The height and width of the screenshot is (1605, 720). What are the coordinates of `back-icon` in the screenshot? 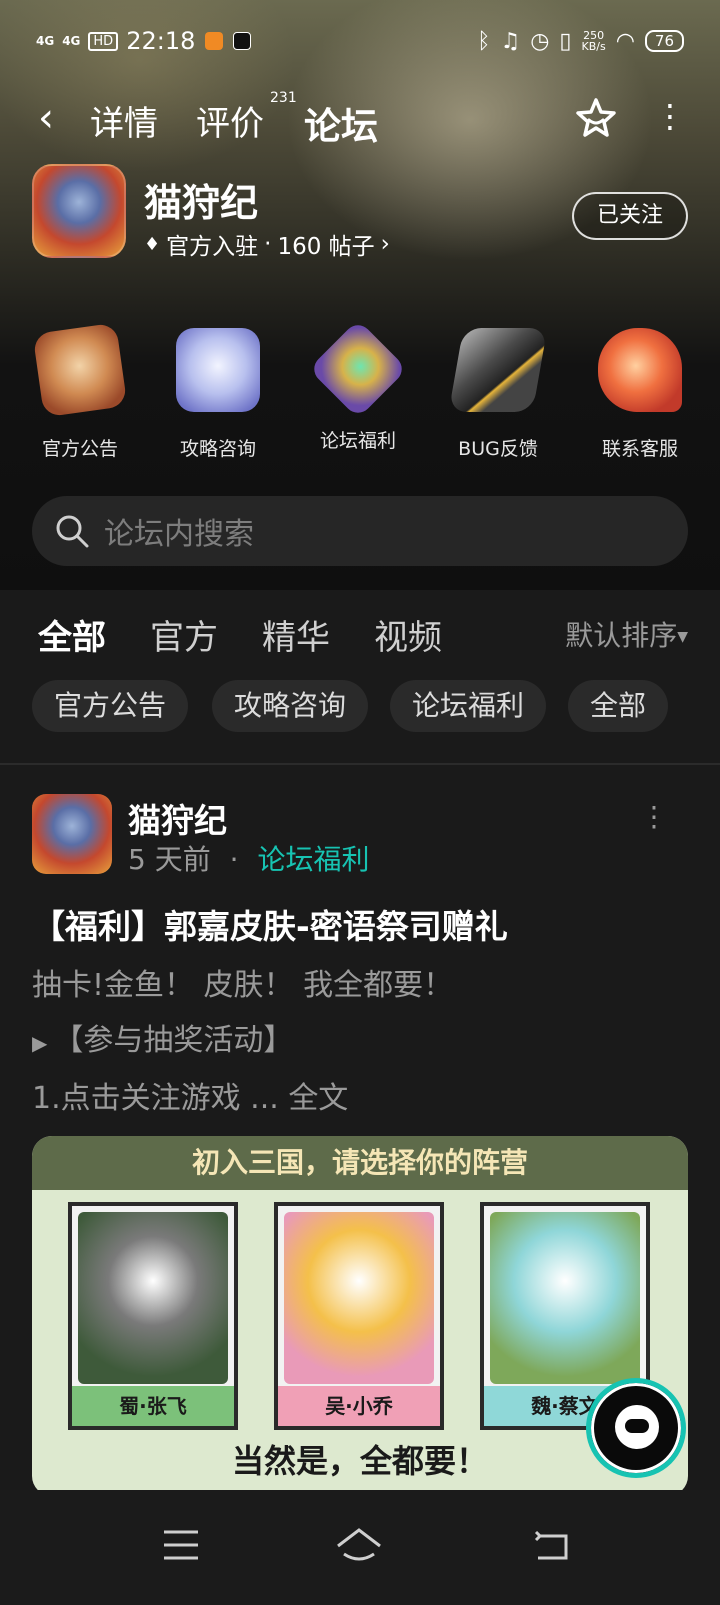 It's located at (551, 1545).